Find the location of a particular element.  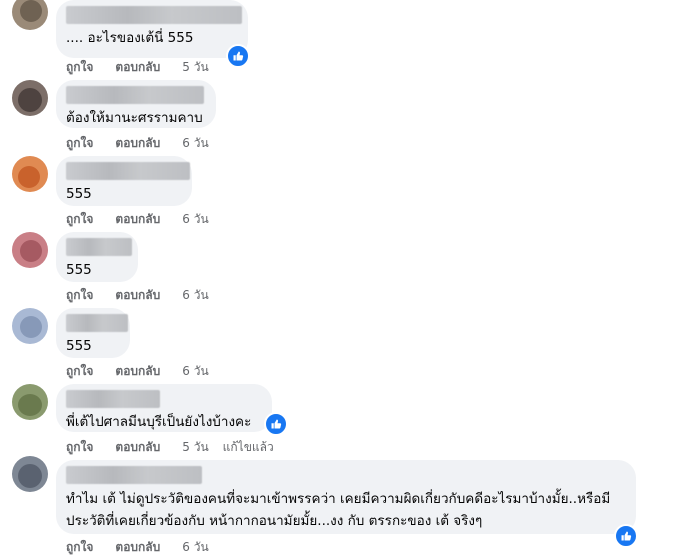

comment-text: พี่เต้ไปศาลมีนบุรีเป็นยังไงบ้างคะ is located at coordinates (159, 422).